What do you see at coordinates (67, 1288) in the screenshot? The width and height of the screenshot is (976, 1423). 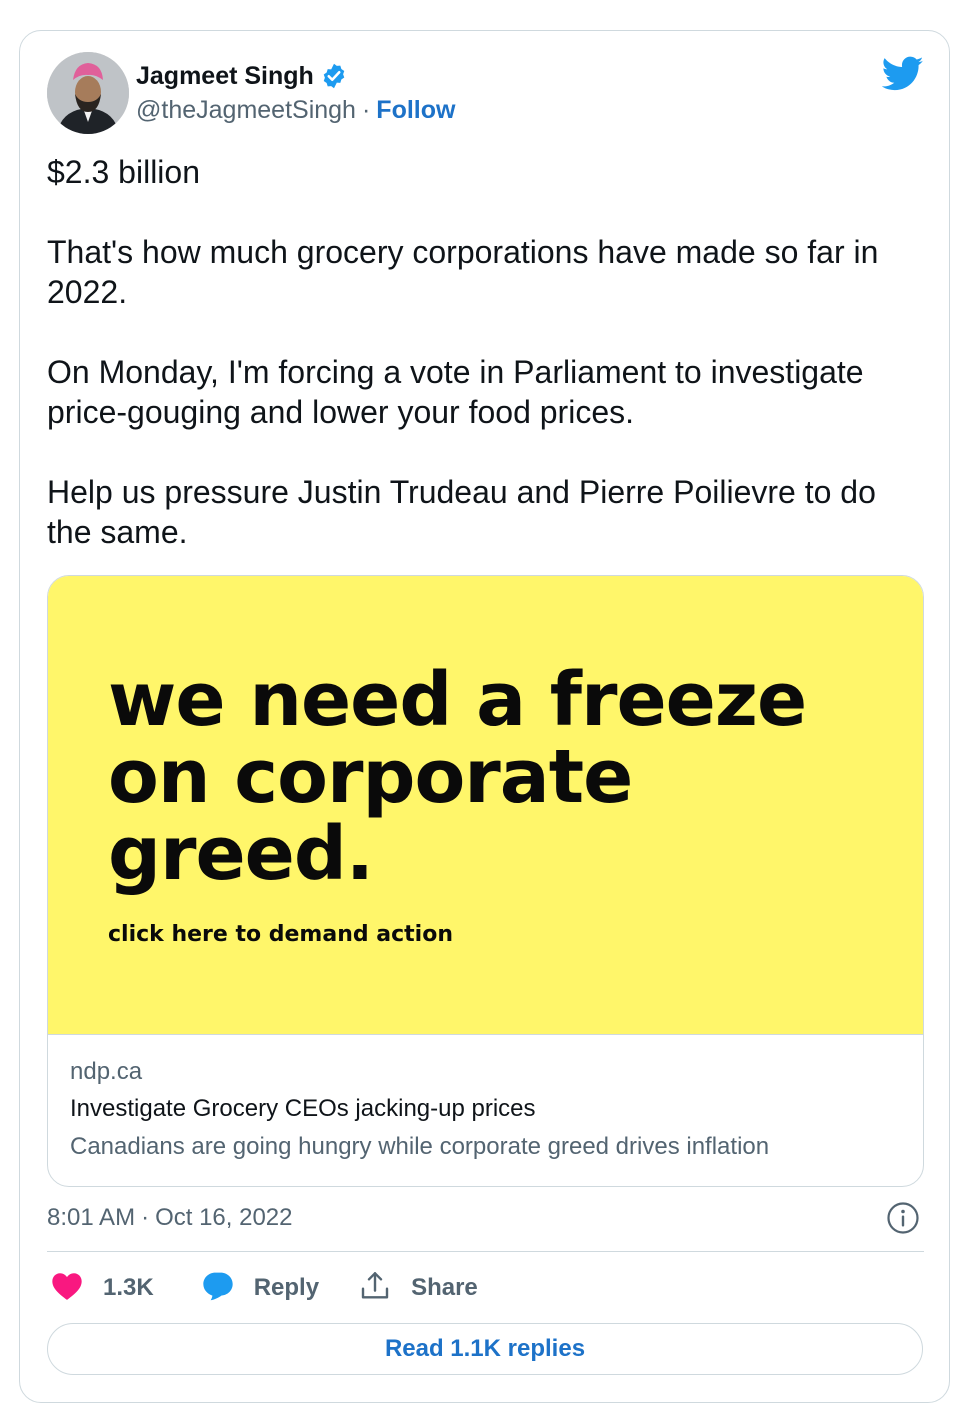 I see `heart-icon` at bounding box center [67, 1288].